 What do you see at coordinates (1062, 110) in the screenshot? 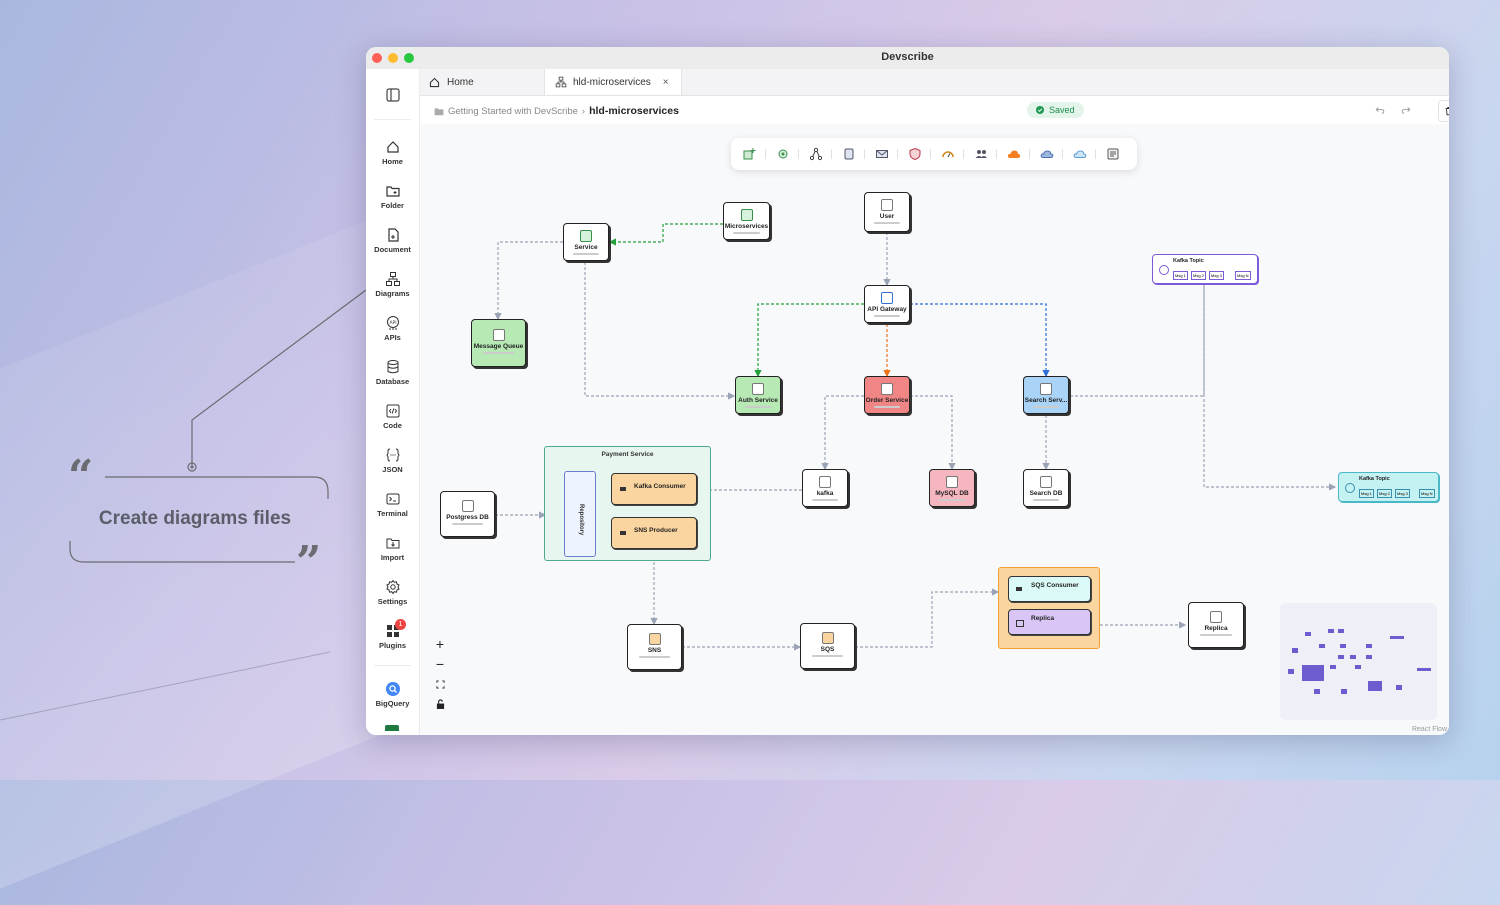
I see `saved-label: Saved` at bounding box center [1062, 110].